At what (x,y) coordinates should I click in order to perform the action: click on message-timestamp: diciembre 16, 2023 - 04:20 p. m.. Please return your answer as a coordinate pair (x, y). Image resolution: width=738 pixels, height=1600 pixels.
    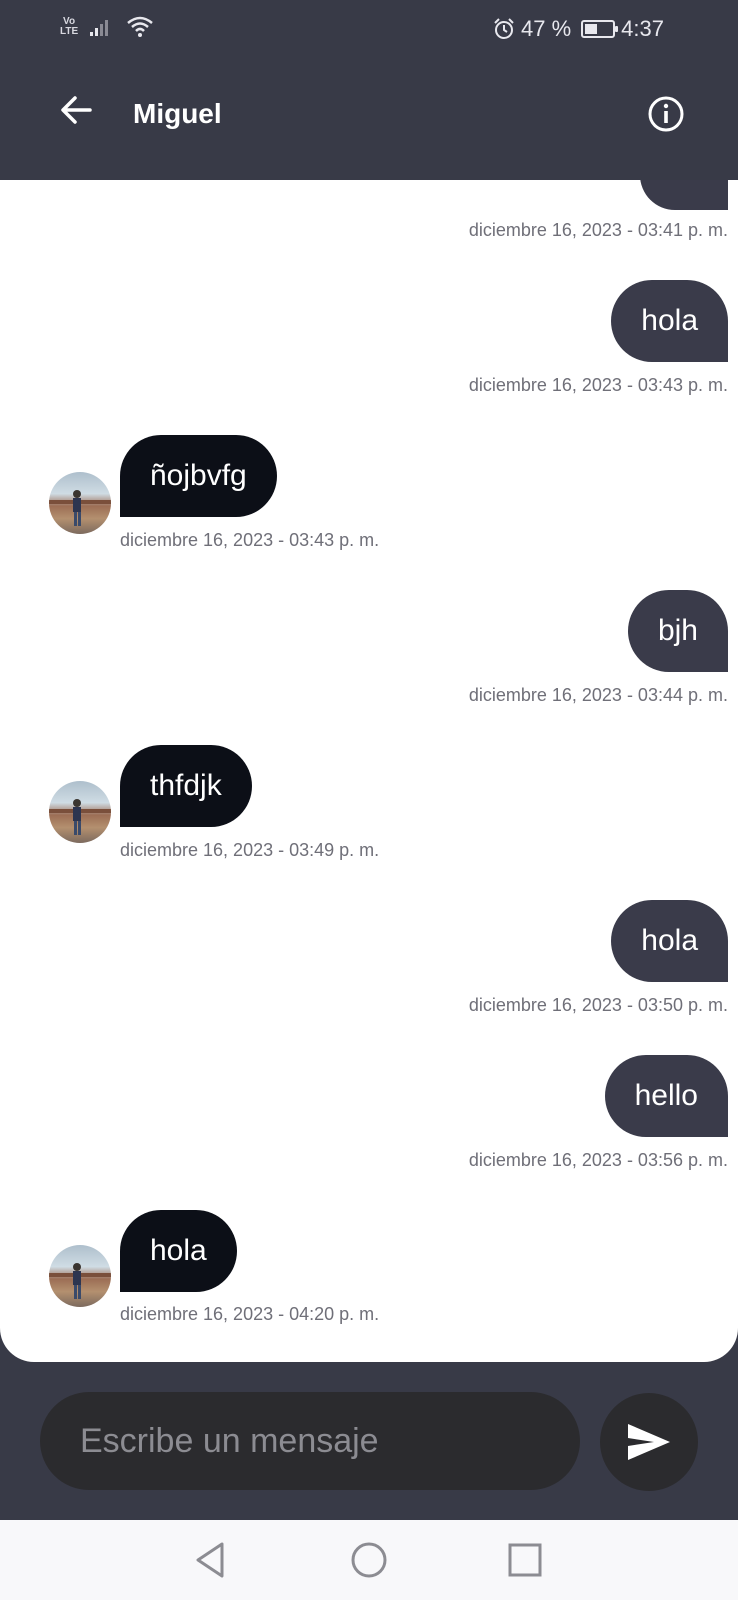
    Looking at the image, I should click on (250, 1314).